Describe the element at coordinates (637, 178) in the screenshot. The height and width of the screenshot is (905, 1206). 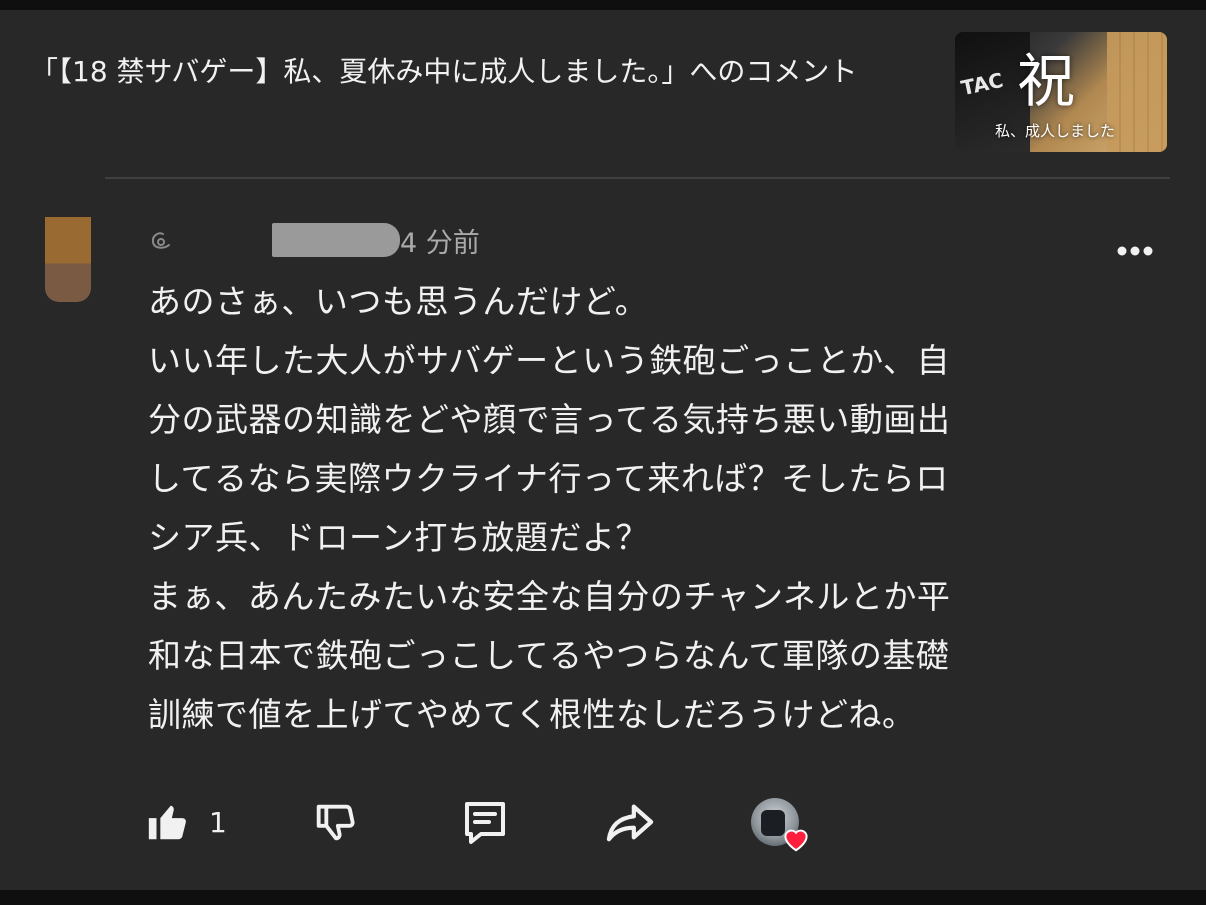
I see `header-divider` at that location.